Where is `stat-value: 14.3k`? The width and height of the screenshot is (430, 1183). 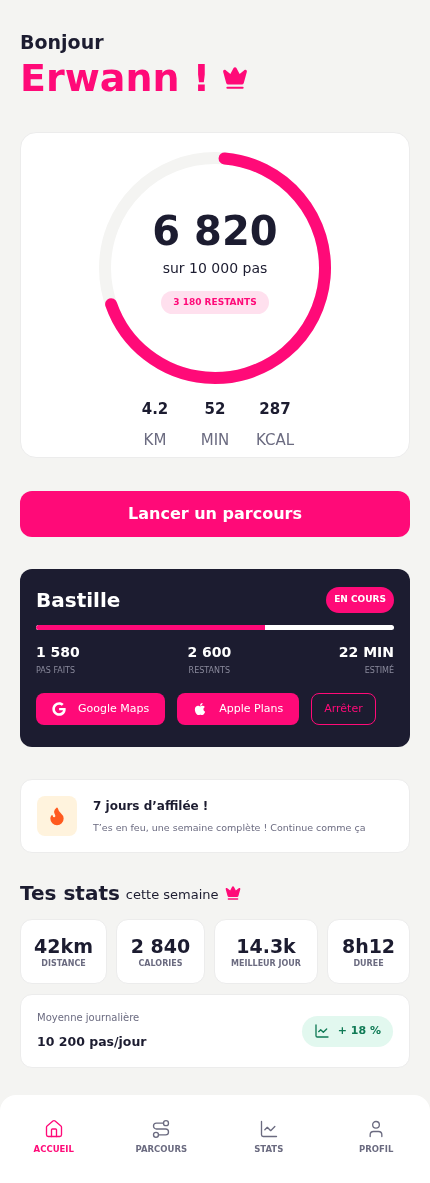 stat-value: 14.3k is located at coordinates (266, 945).